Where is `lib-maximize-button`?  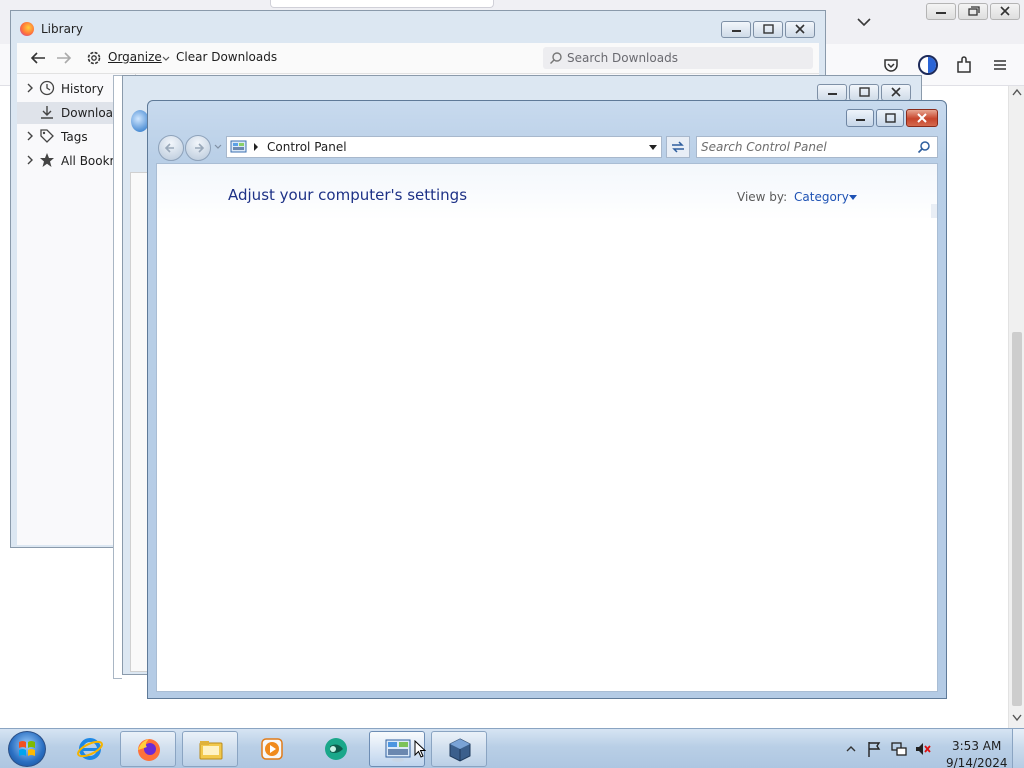 lib-maximize-button is located at coordinates (768, 29).